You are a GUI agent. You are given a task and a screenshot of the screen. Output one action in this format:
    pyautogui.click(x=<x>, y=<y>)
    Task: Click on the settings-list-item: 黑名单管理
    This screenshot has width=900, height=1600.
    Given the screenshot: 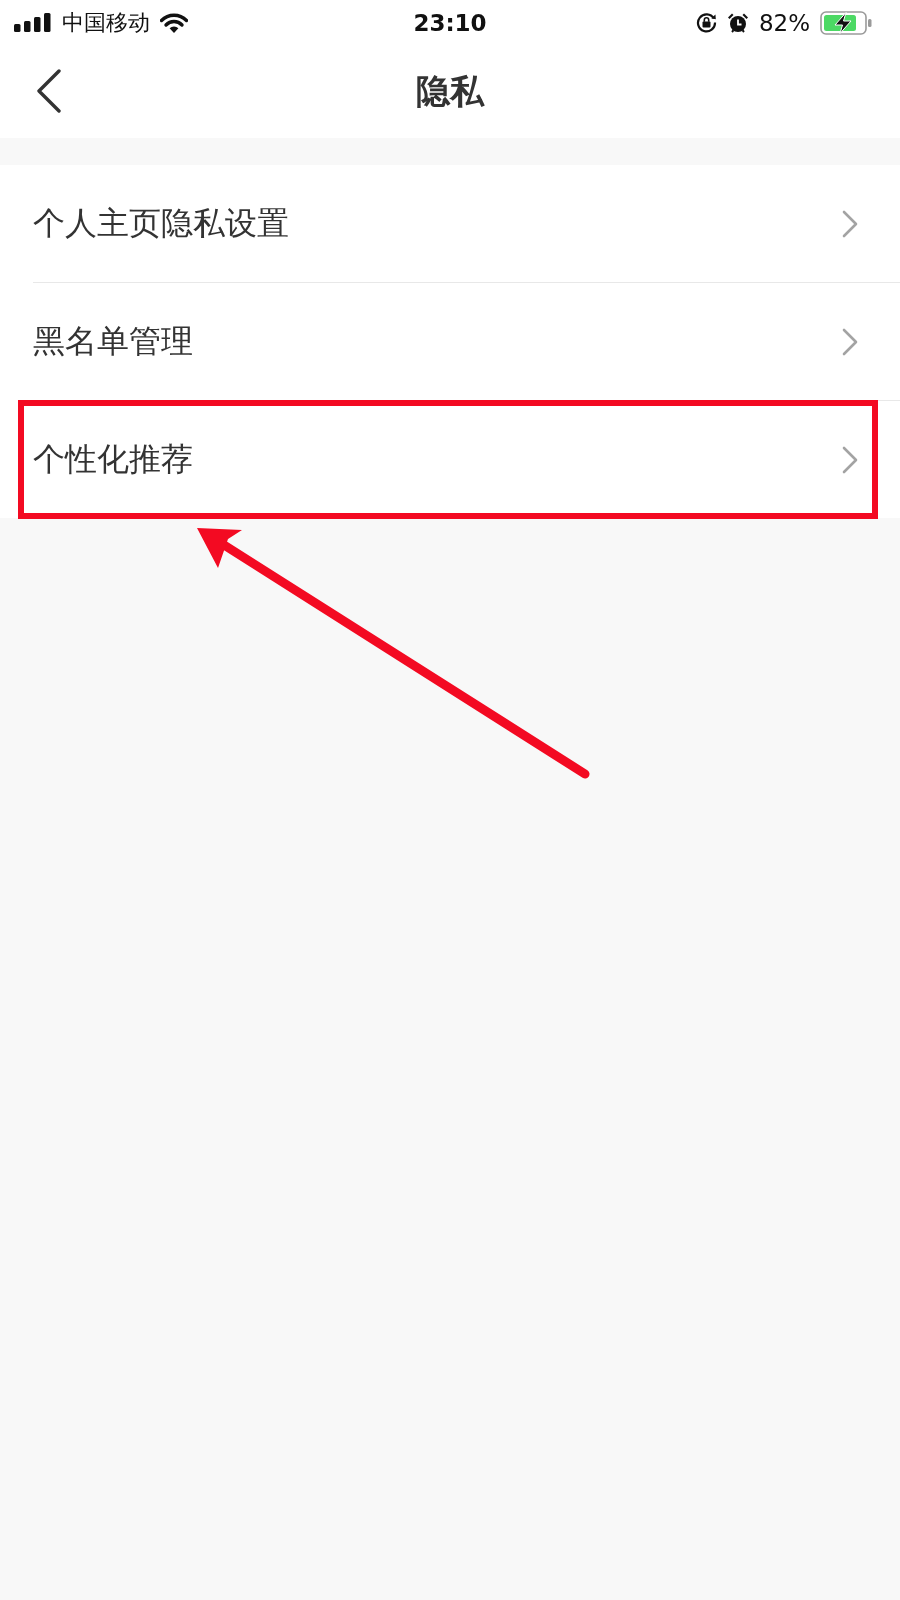 What is the action you would take?
    pyautogui.click(x=466, y=342)
    